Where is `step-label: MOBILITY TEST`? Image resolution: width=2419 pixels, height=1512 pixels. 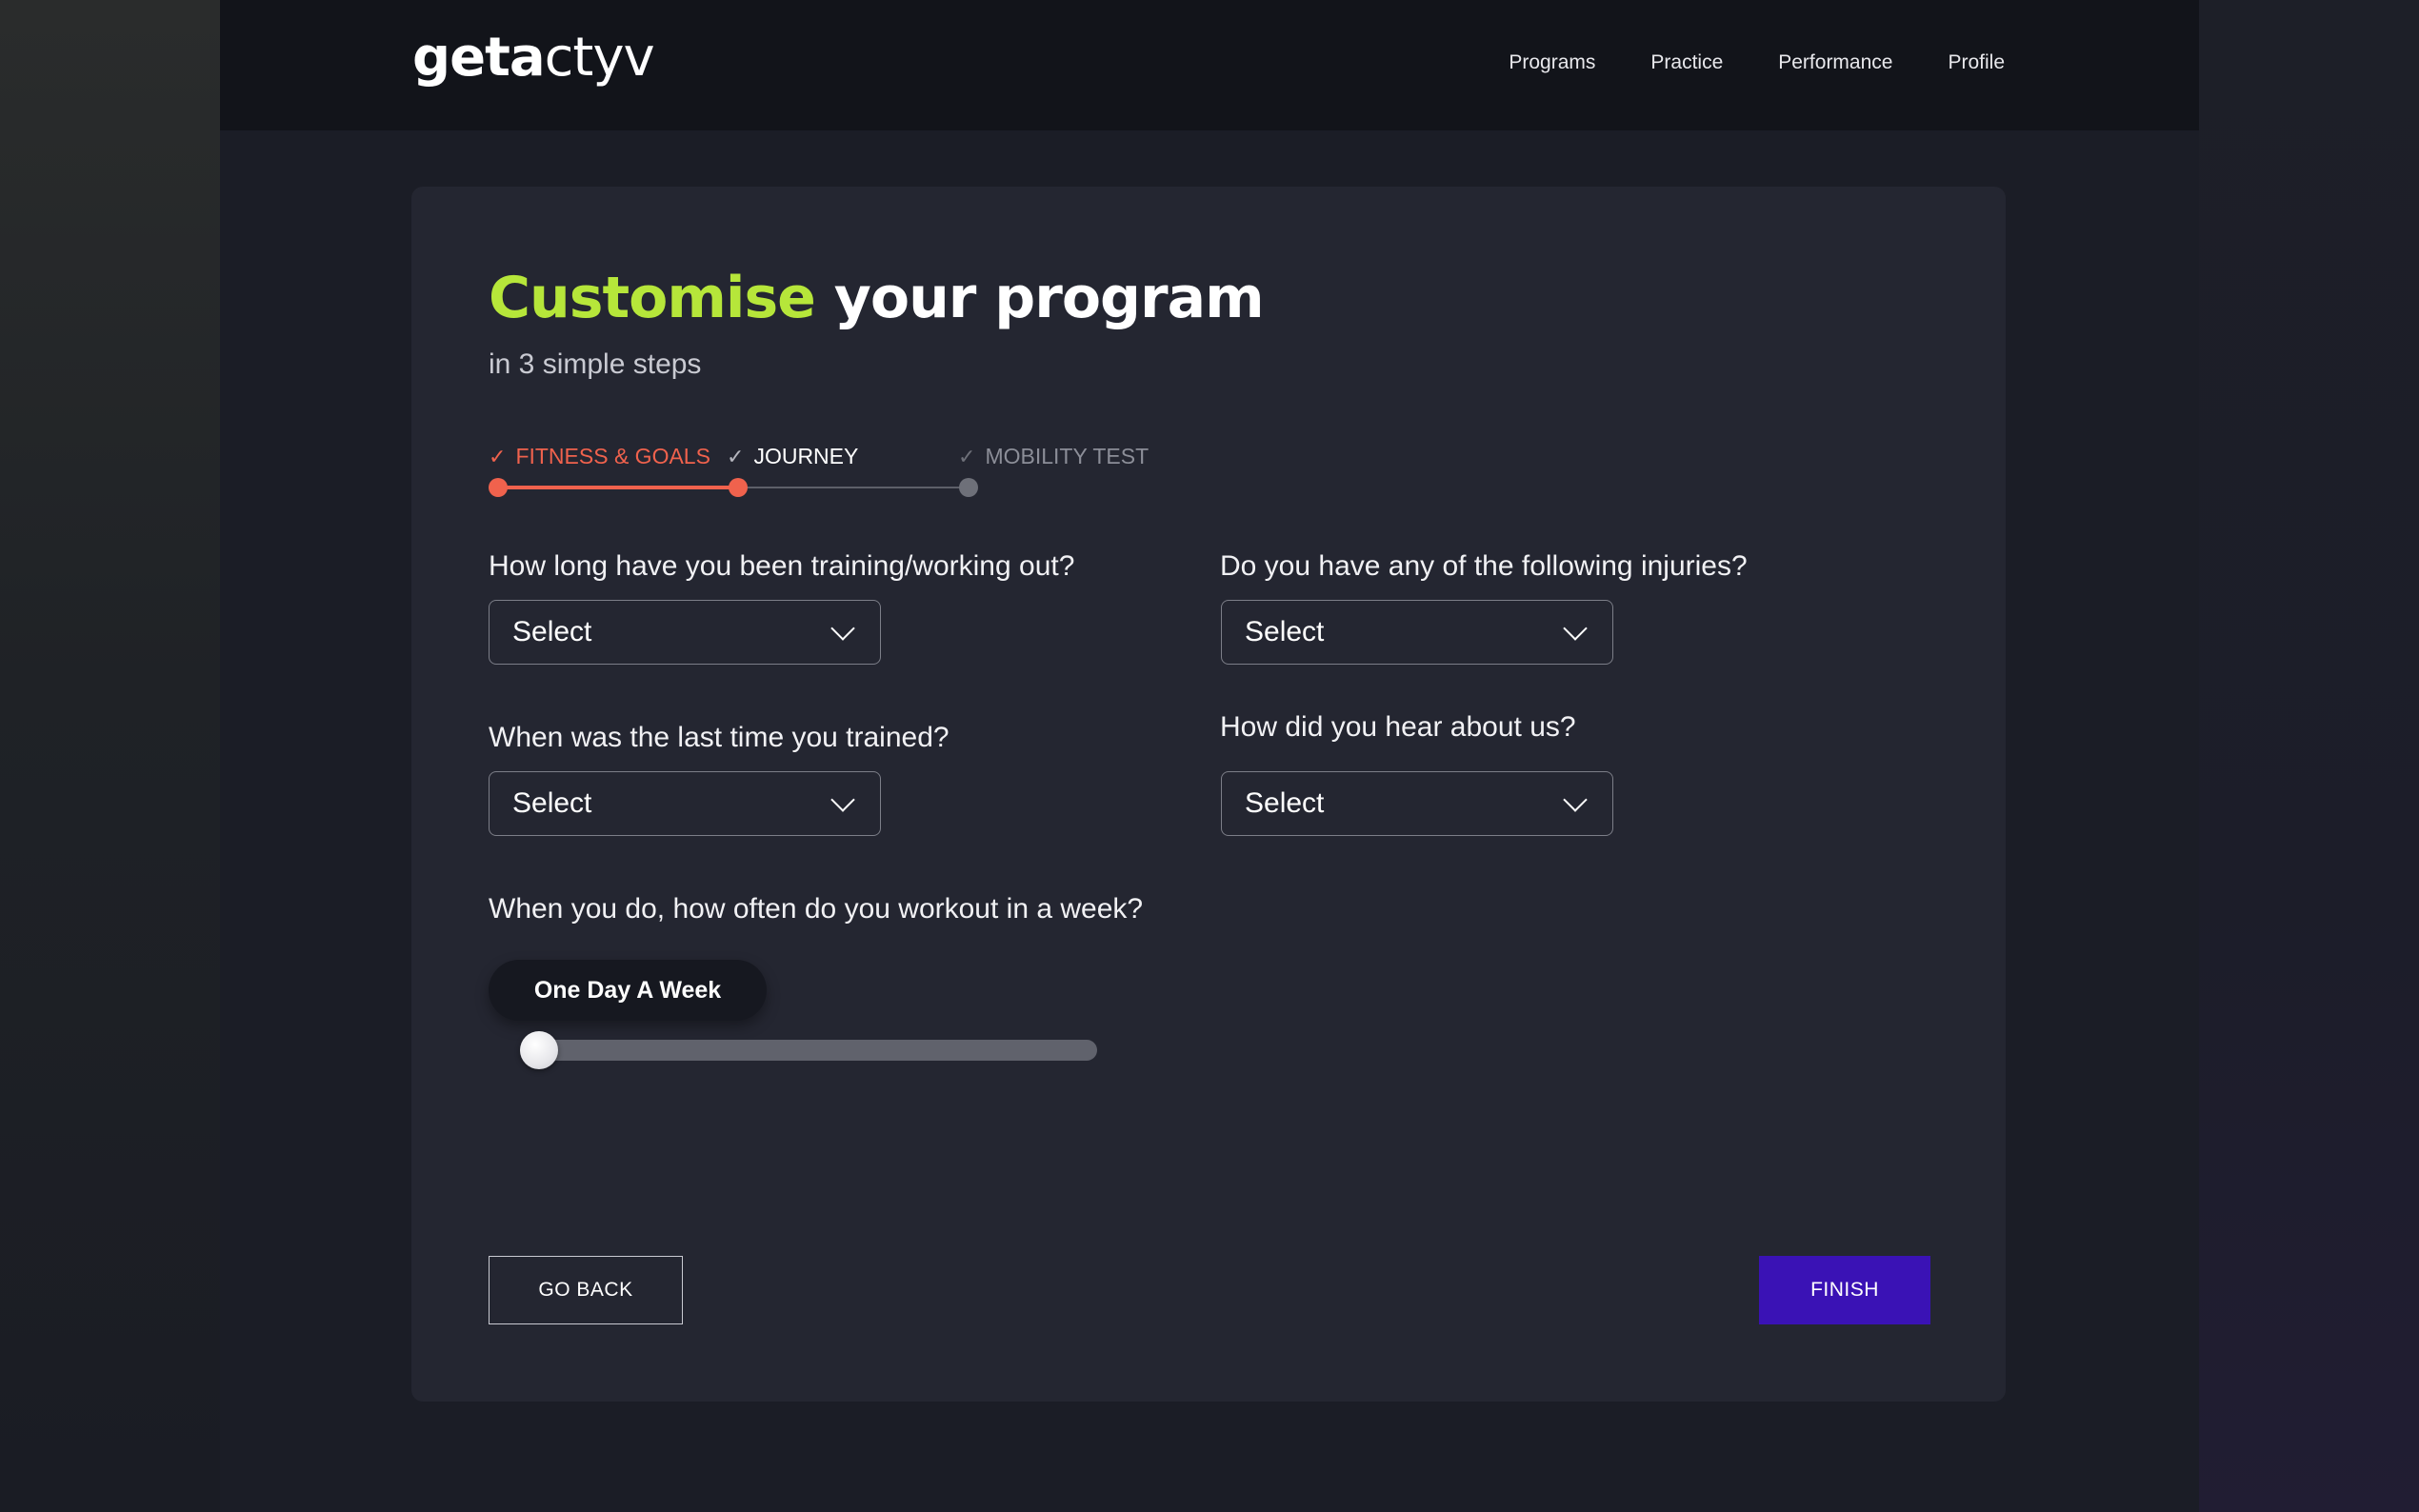 step-label: MOBILITY TEST is located at coordinates (1067, 456).